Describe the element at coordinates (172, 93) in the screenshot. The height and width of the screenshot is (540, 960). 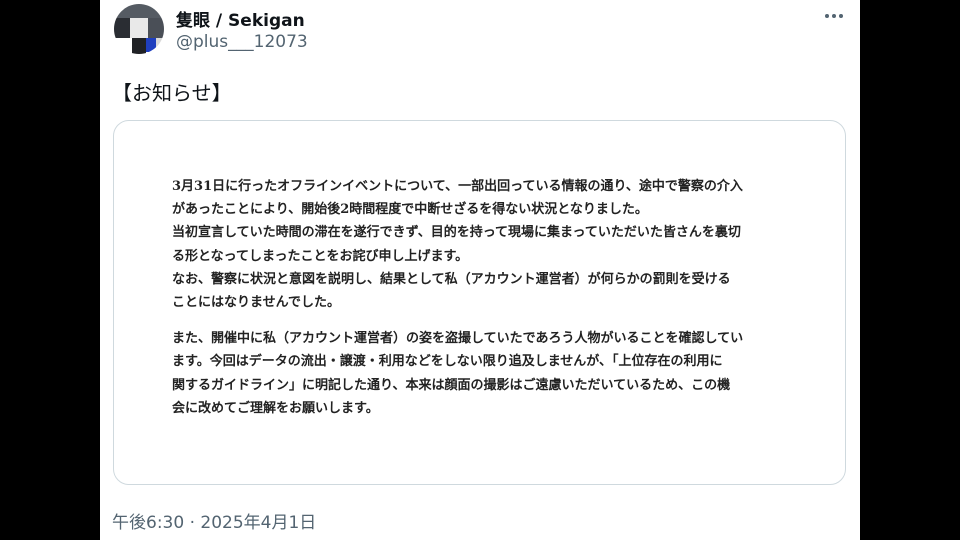
I see `tweet-text: 【お知らせ】` at that location.